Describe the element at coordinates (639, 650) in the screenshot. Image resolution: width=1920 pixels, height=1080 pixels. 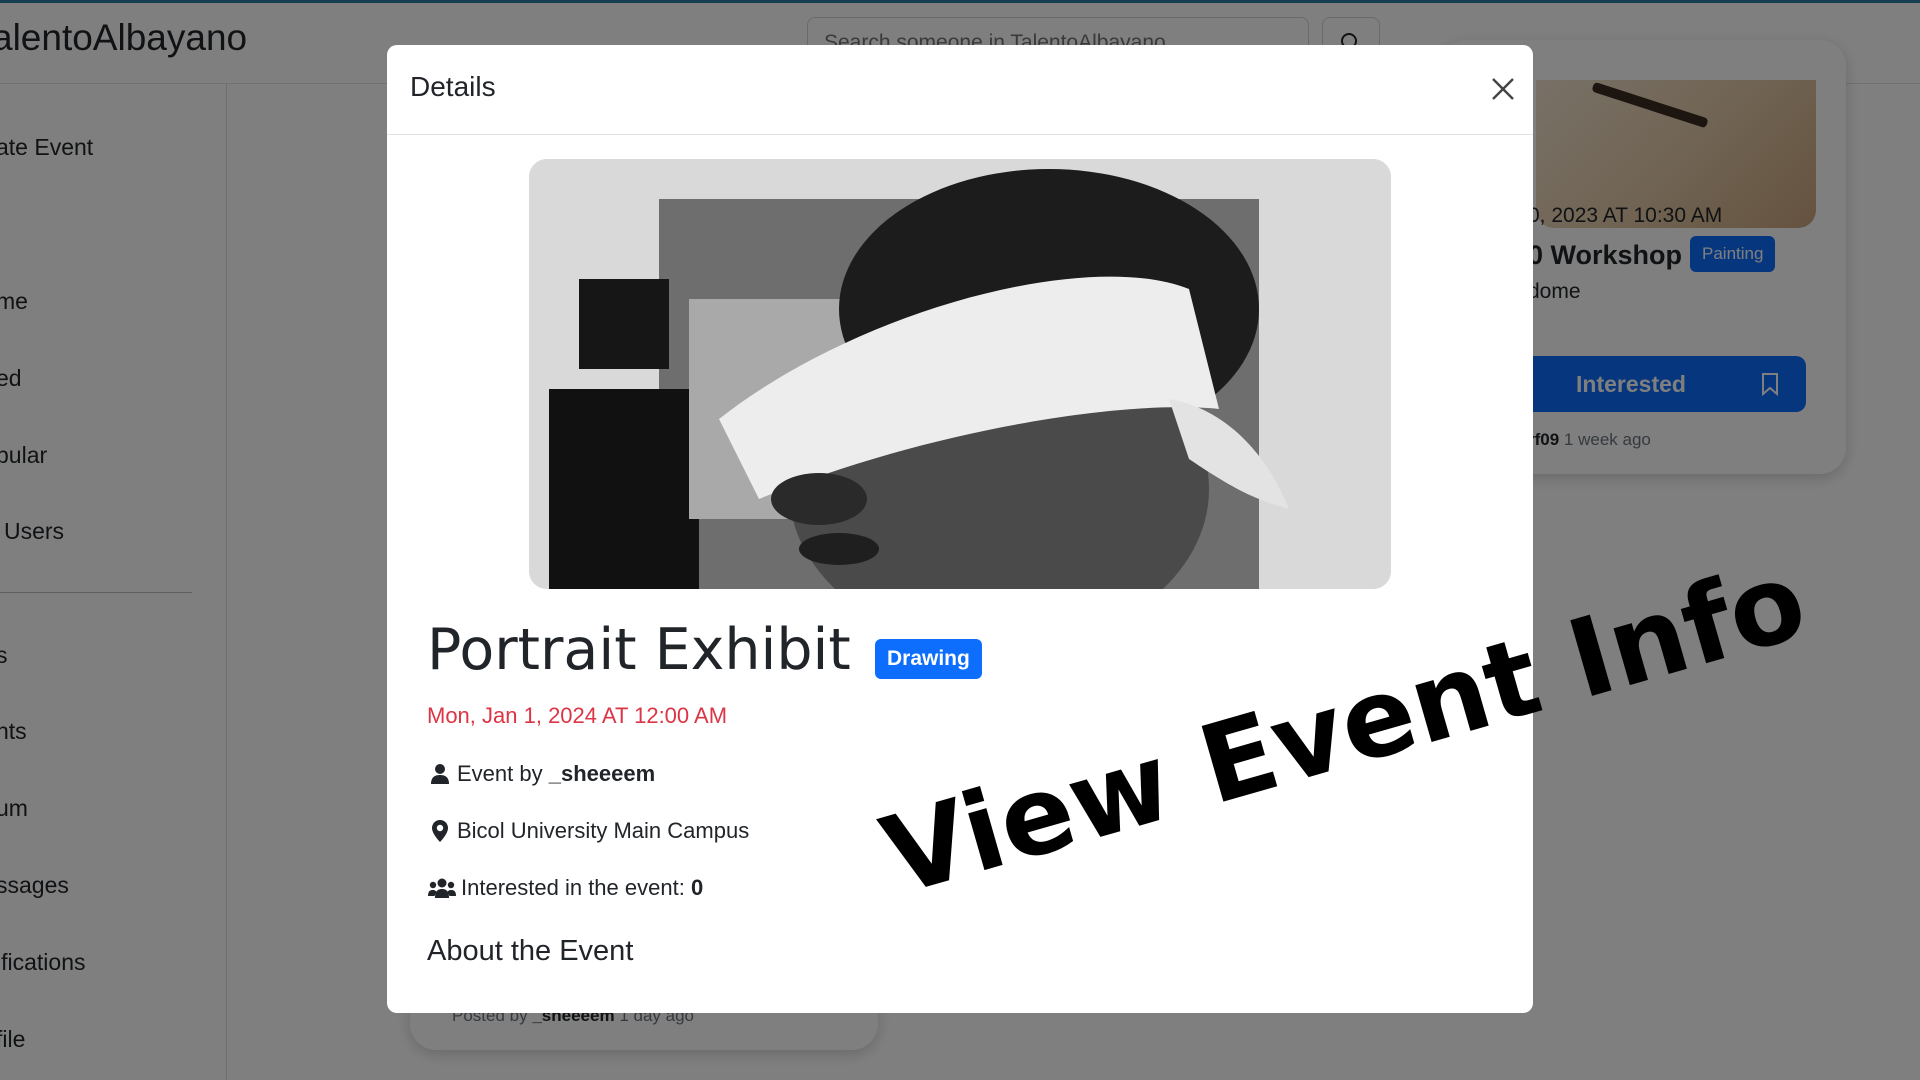
I see `event-title: Portrait Exhibit` at that location.